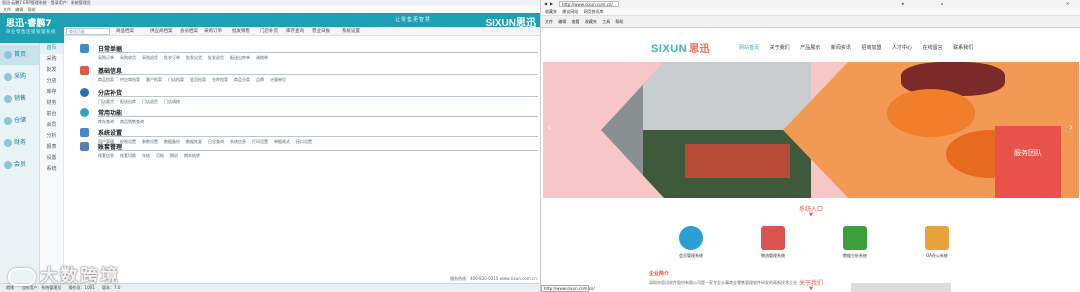  What do you see at coordinates (780, 48) in the screenshot?
I see `nav-item: 关于我们` at bounding box center [780, 48].